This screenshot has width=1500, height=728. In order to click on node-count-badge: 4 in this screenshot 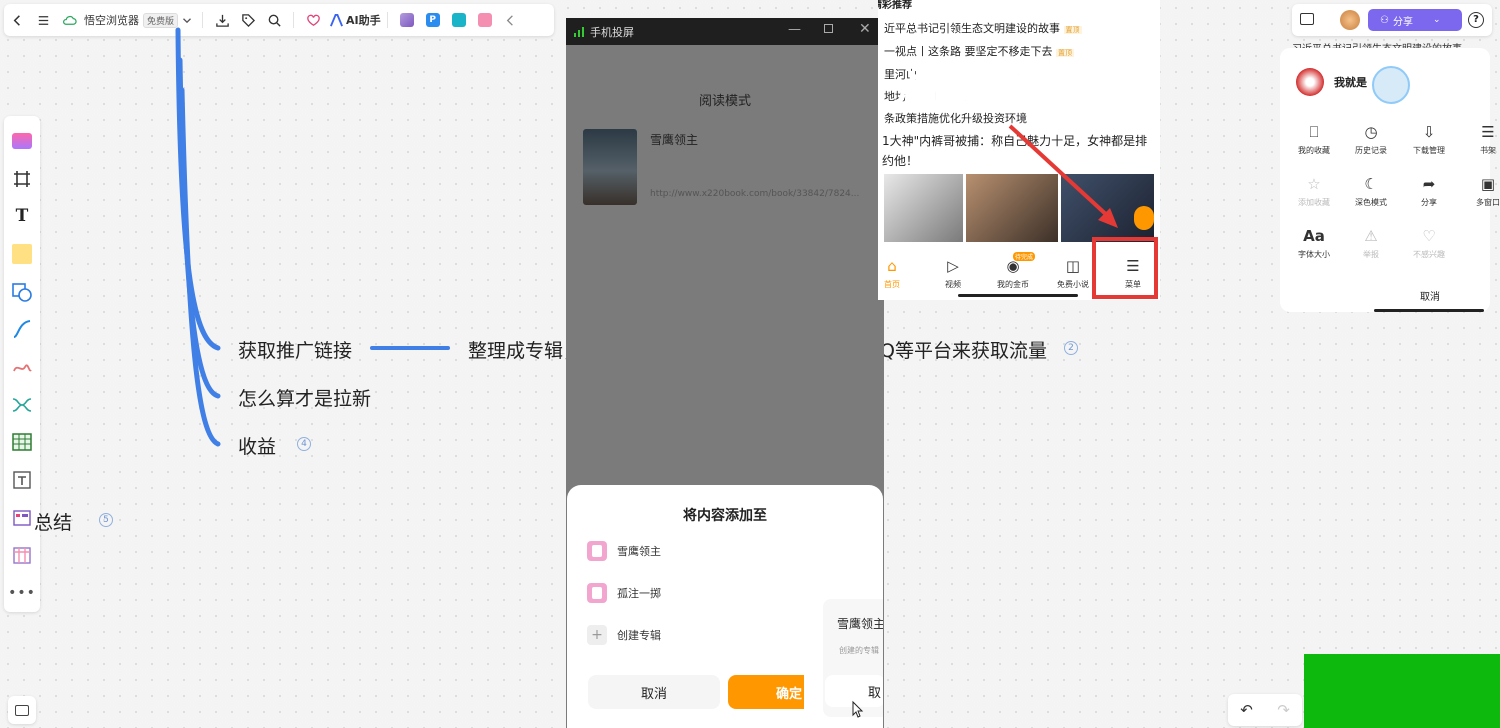, I will do `click(304, 444)`.